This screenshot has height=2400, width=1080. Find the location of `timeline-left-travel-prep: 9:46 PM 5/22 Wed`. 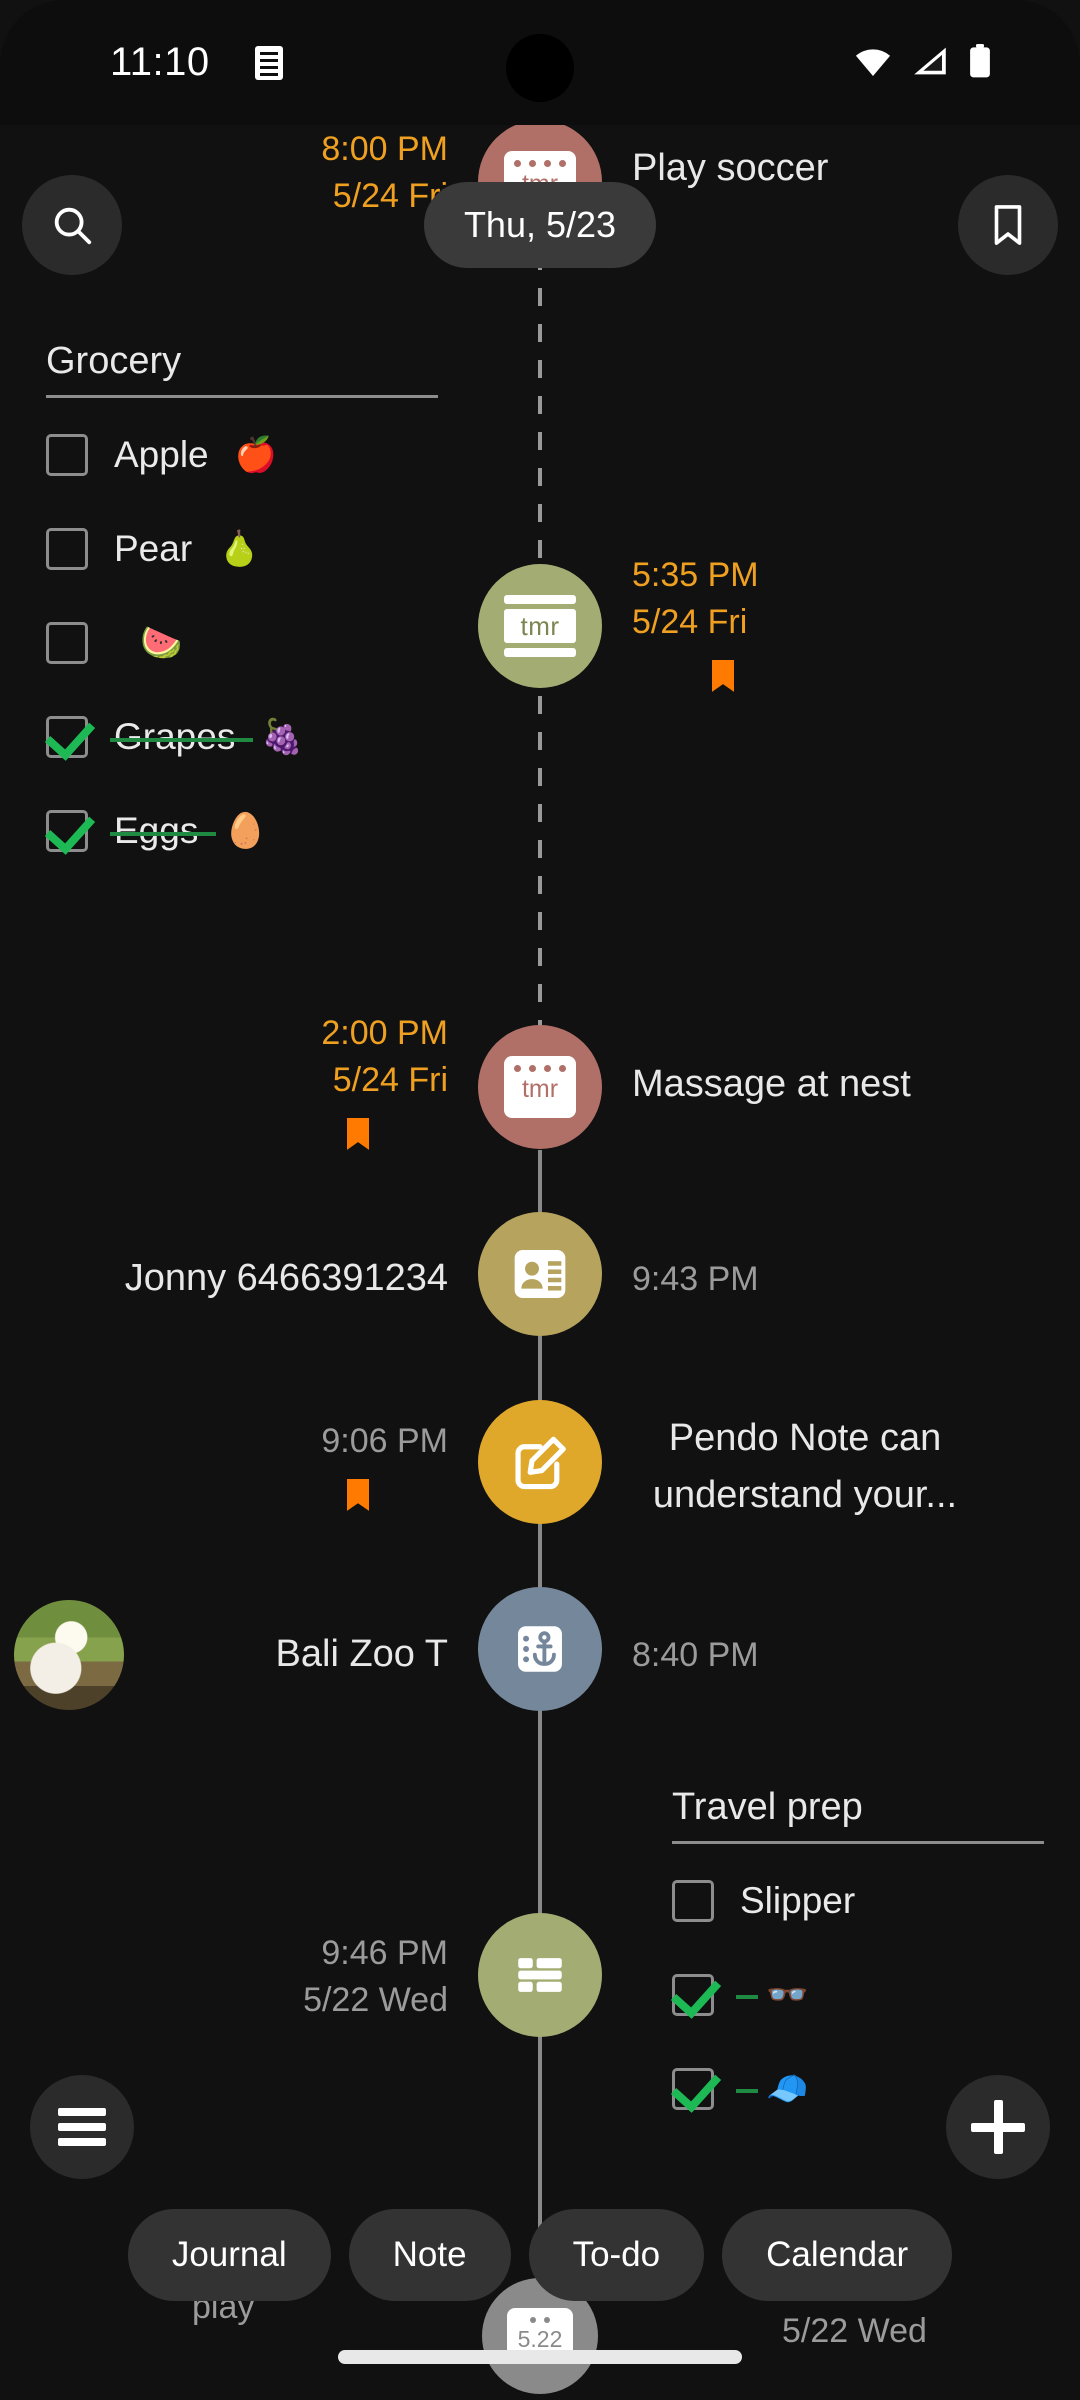

timeline-left-travel-prep: 9:46 PM 5/22 Wed is located at coordinates (375, 1977).